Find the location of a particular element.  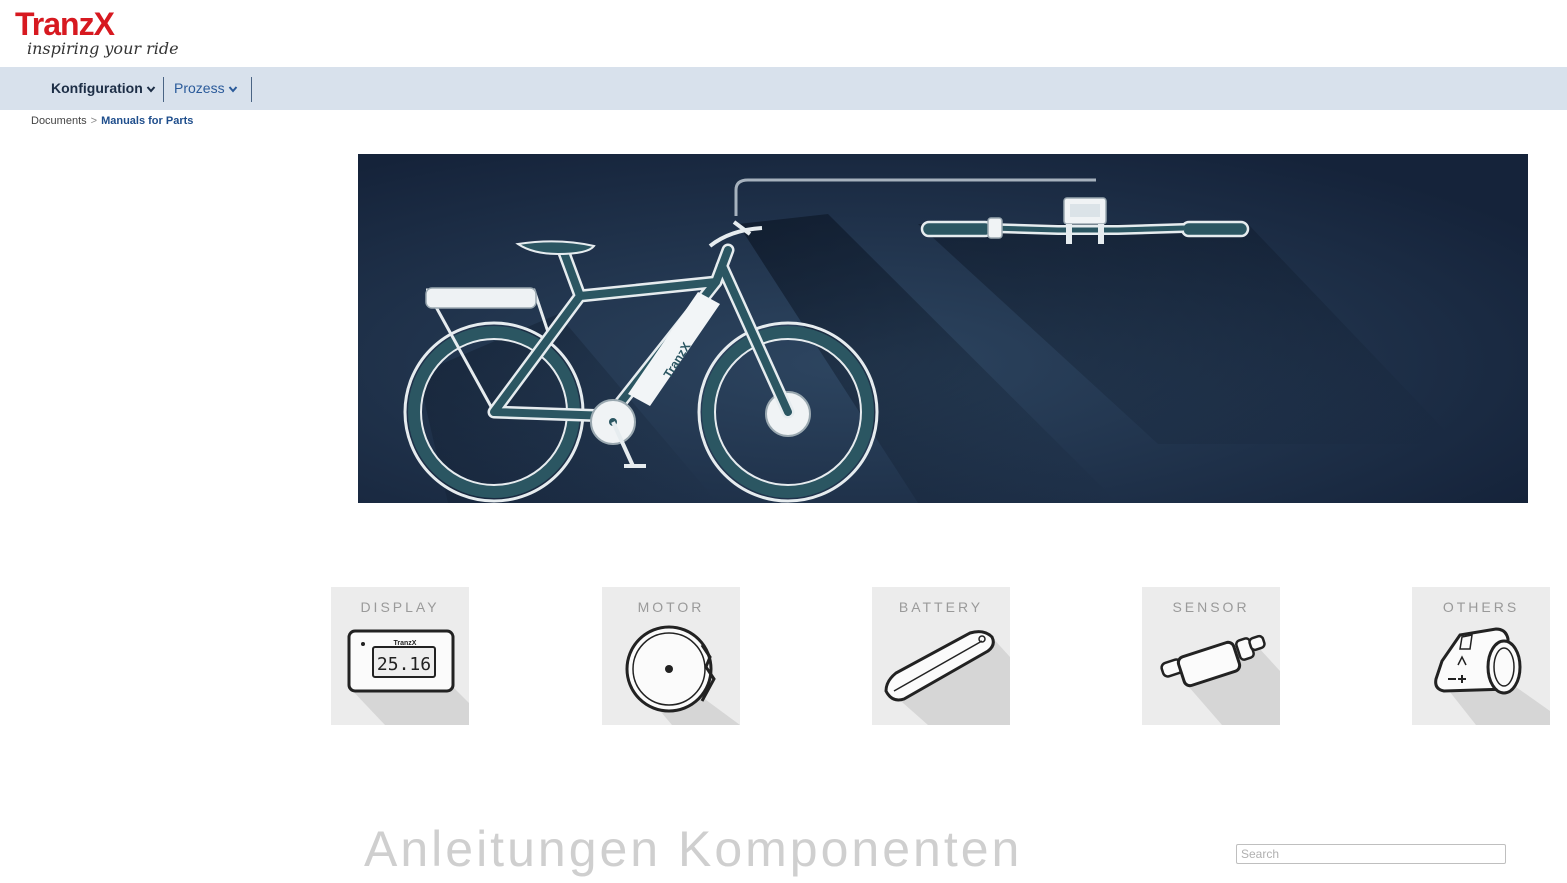

logo-brand-text: TranzX is located at coordinates (65, 24).